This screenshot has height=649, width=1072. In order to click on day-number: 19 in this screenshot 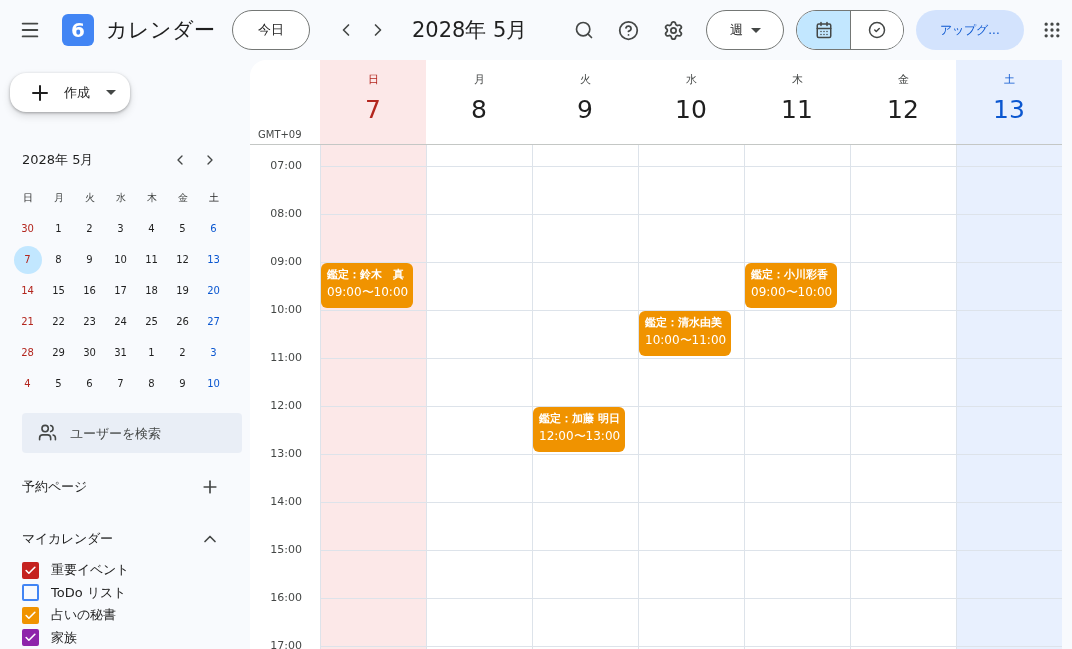, I will do `click(182, 290)`.